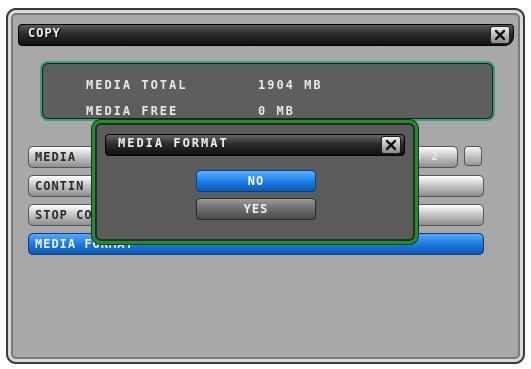 The height and width of the screenshot is (369, 531). What do you see at coordinates (56, 157) in the screenshot?
I see `media-select-label: MEDIA` at bounding box center [56, 157].